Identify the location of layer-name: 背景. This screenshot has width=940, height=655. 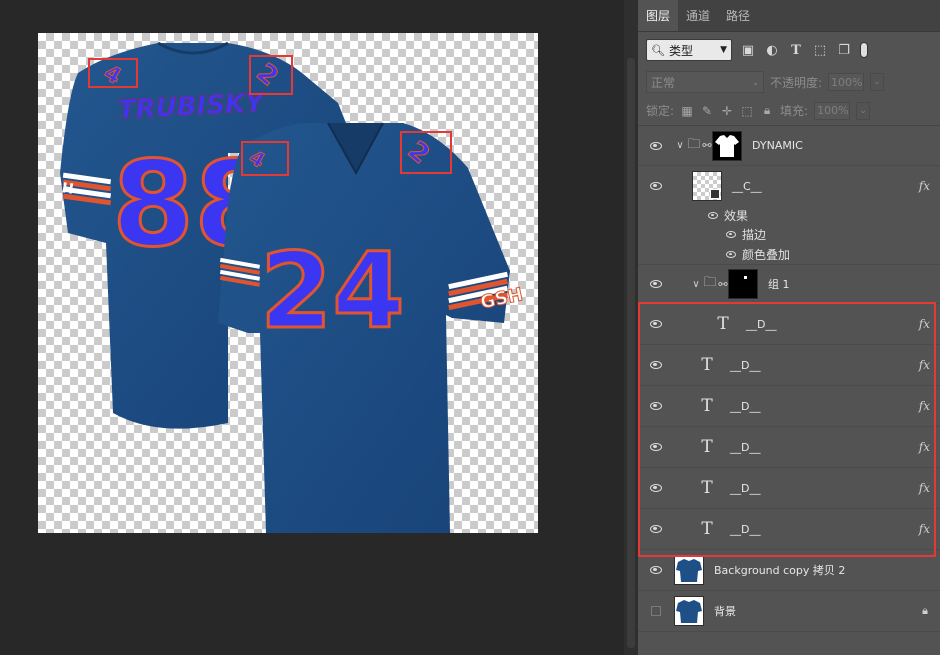
(725, 611).